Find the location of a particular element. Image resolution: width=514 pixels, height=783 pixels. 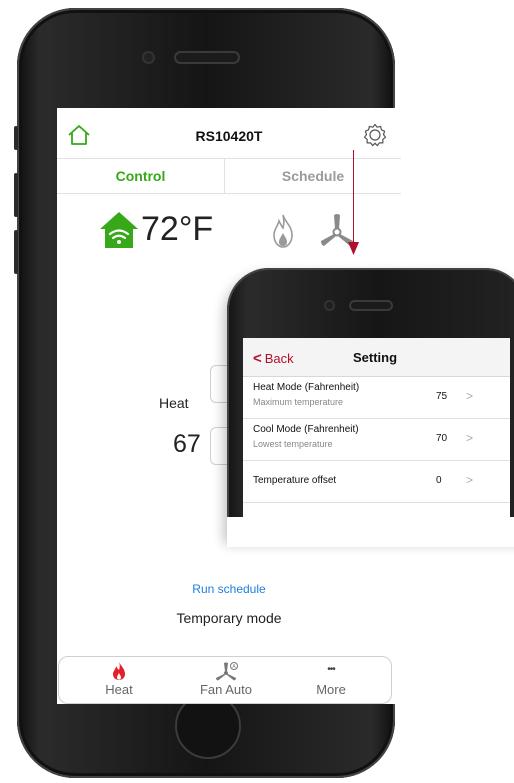

wifi-home-icon is located at coordinates (119, 230).